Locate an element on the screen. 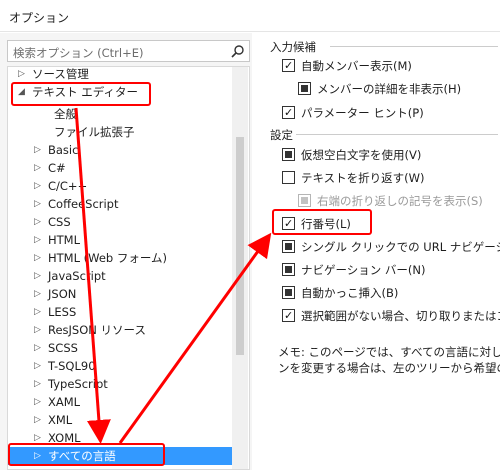  tree-item: ▷ T-SQL90 is located at coordinates (122, 366).